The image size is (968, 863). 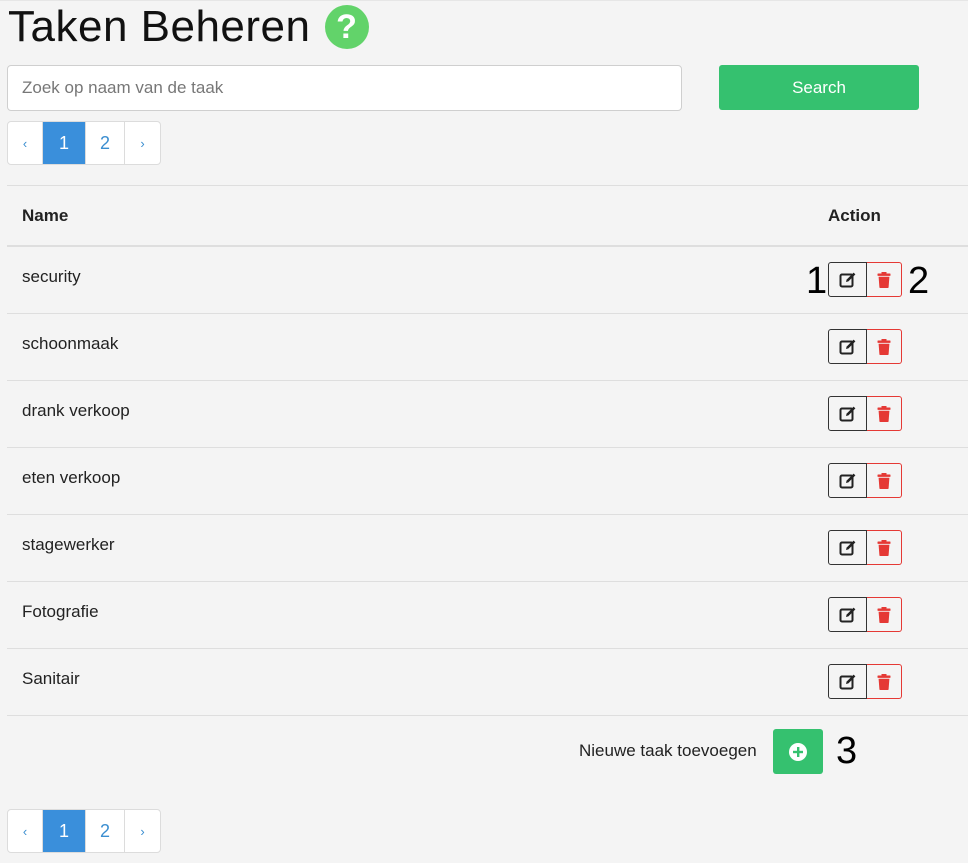 I want to click on task-name: Sanitair, so click(x=51, y=678).